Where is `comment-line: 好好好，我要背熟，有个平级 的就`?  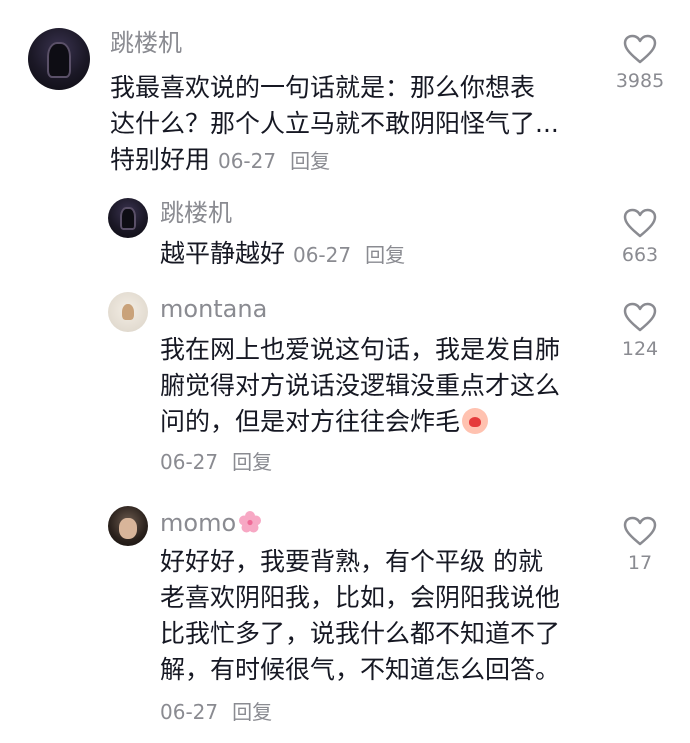
comment-line: 好好好，我要背熟，有个平级 的就 is located at coordinates (351, 561).